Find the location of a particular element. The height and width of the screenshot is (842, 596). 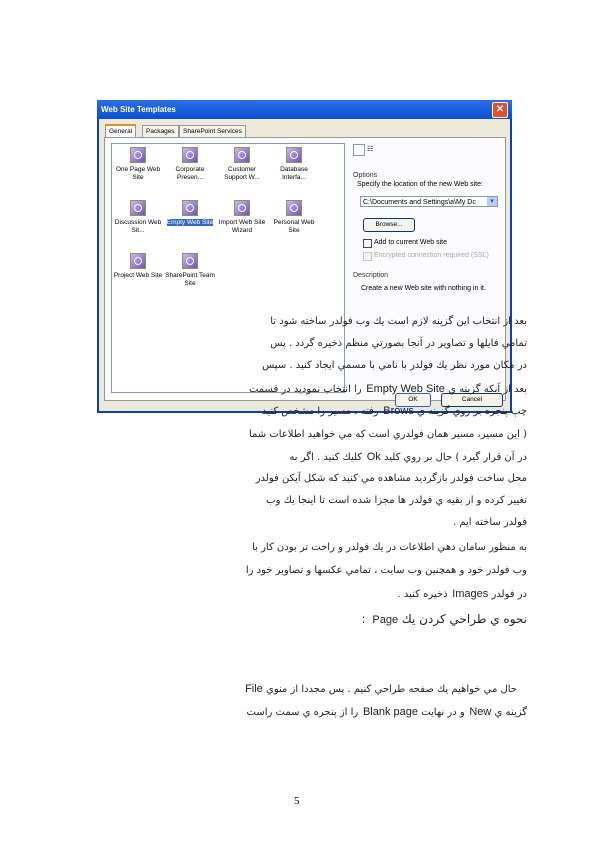

text-segment: : is located at coordinates (367, 619).